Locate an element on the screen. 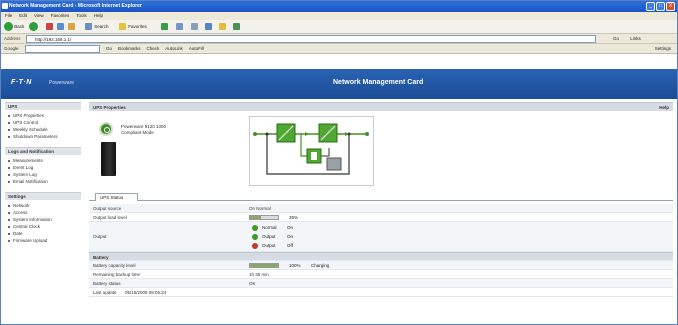  google-autofill-button: AutoFill is located at coordinates (196, 49).